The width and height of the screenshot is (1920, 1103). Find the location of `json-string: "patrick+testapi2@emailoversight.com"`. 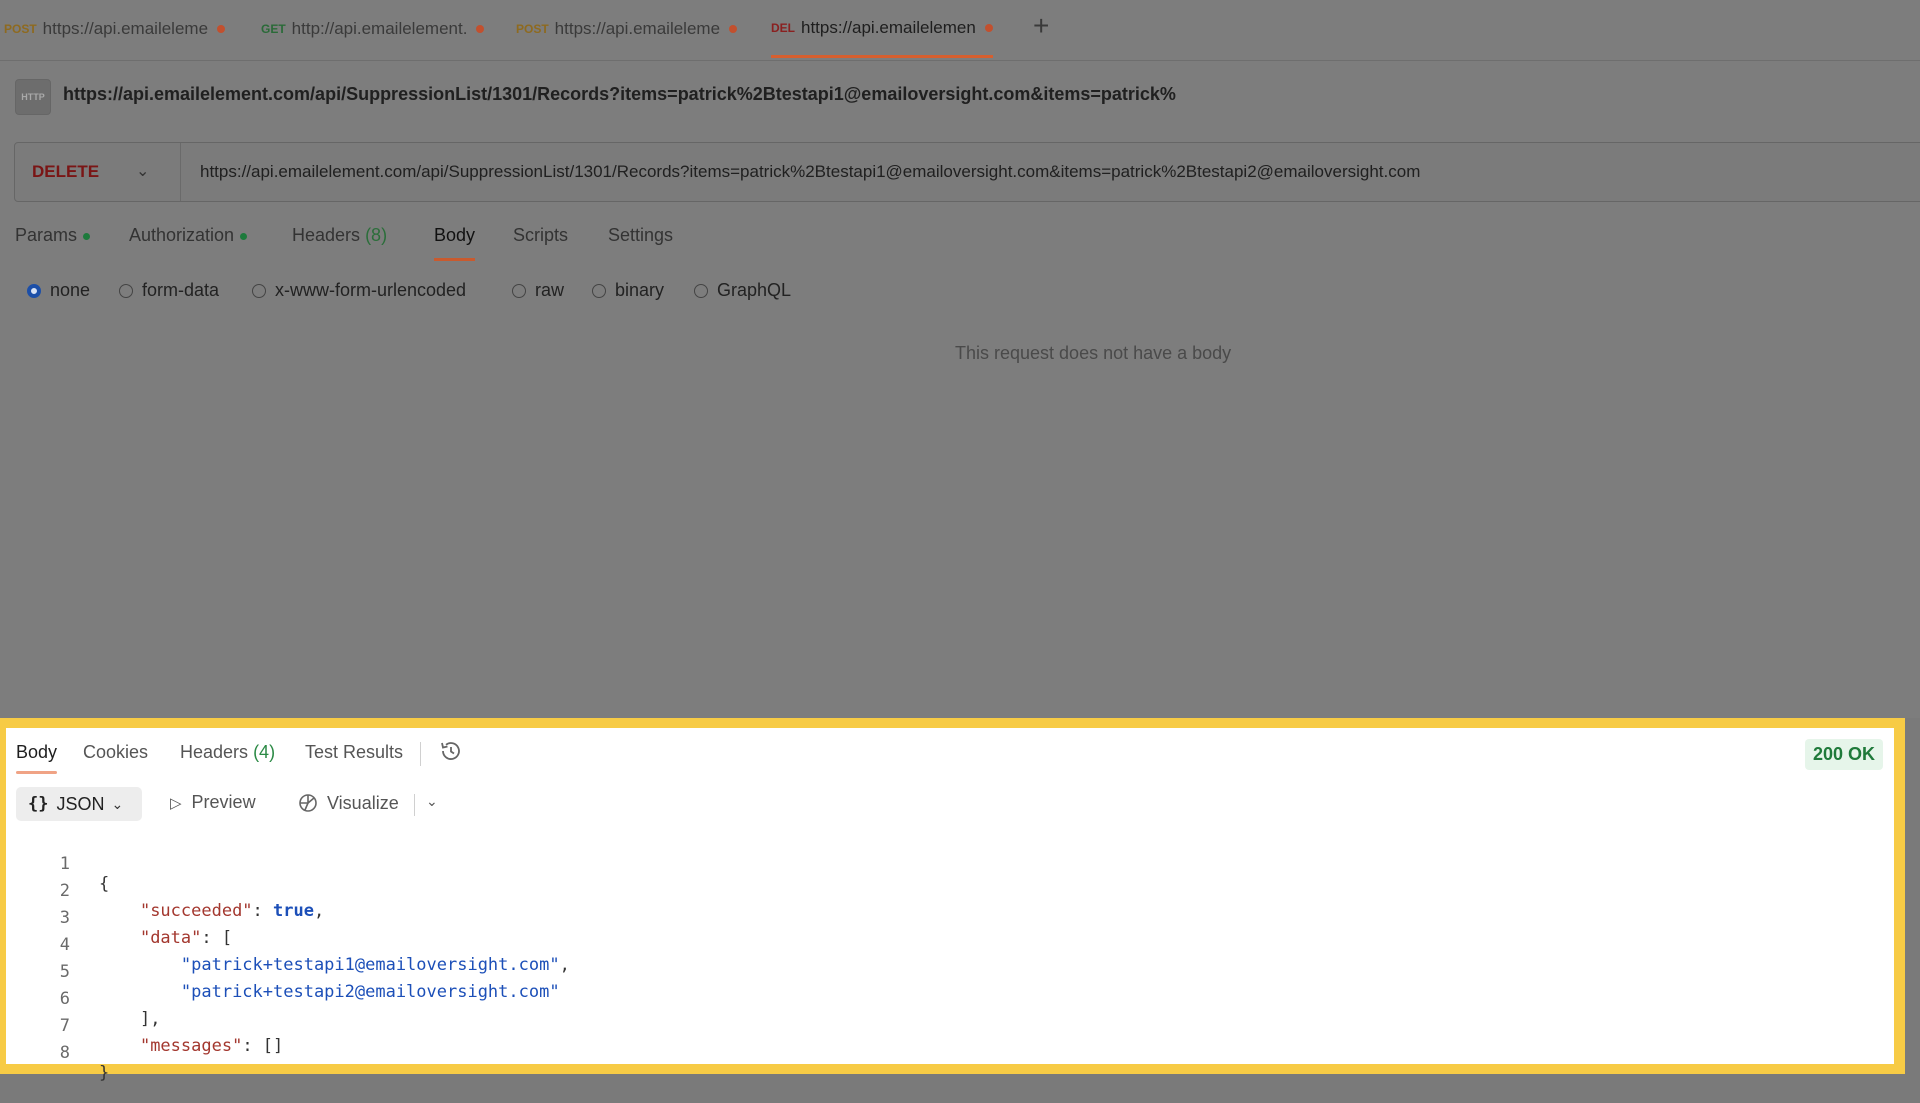

json-string: "patrick+testapi2@emailoversight.com" is located at coordinates (370, 992).